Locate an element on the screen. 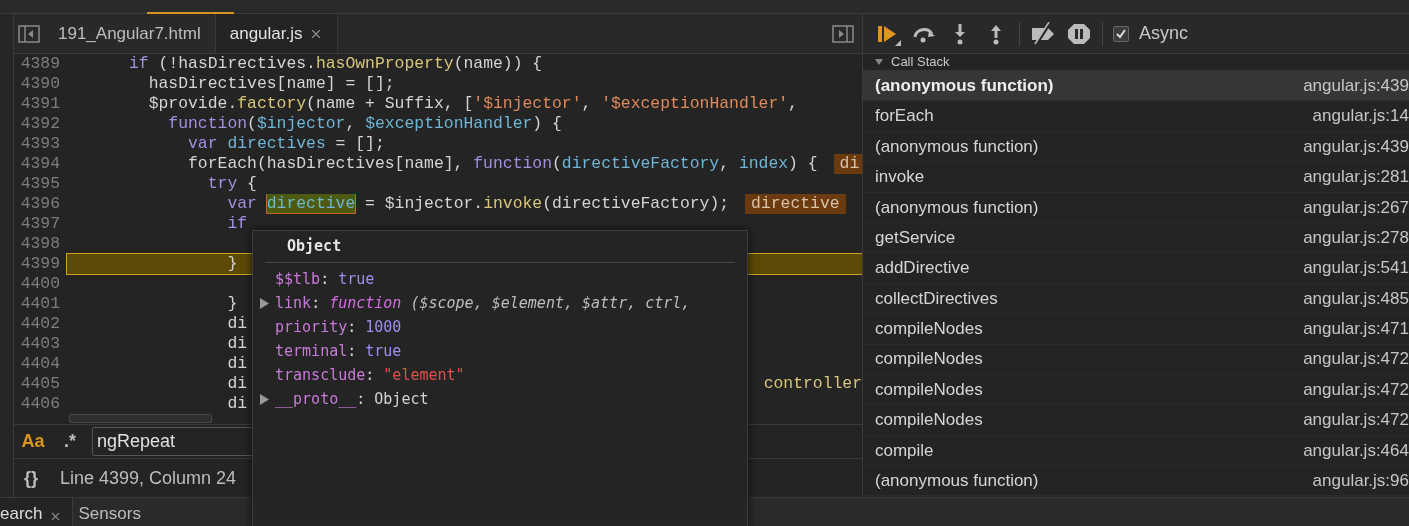 The width and height of the screenshot is (1409, 526). line-number: 4389 is located at coordinates (40, 64).